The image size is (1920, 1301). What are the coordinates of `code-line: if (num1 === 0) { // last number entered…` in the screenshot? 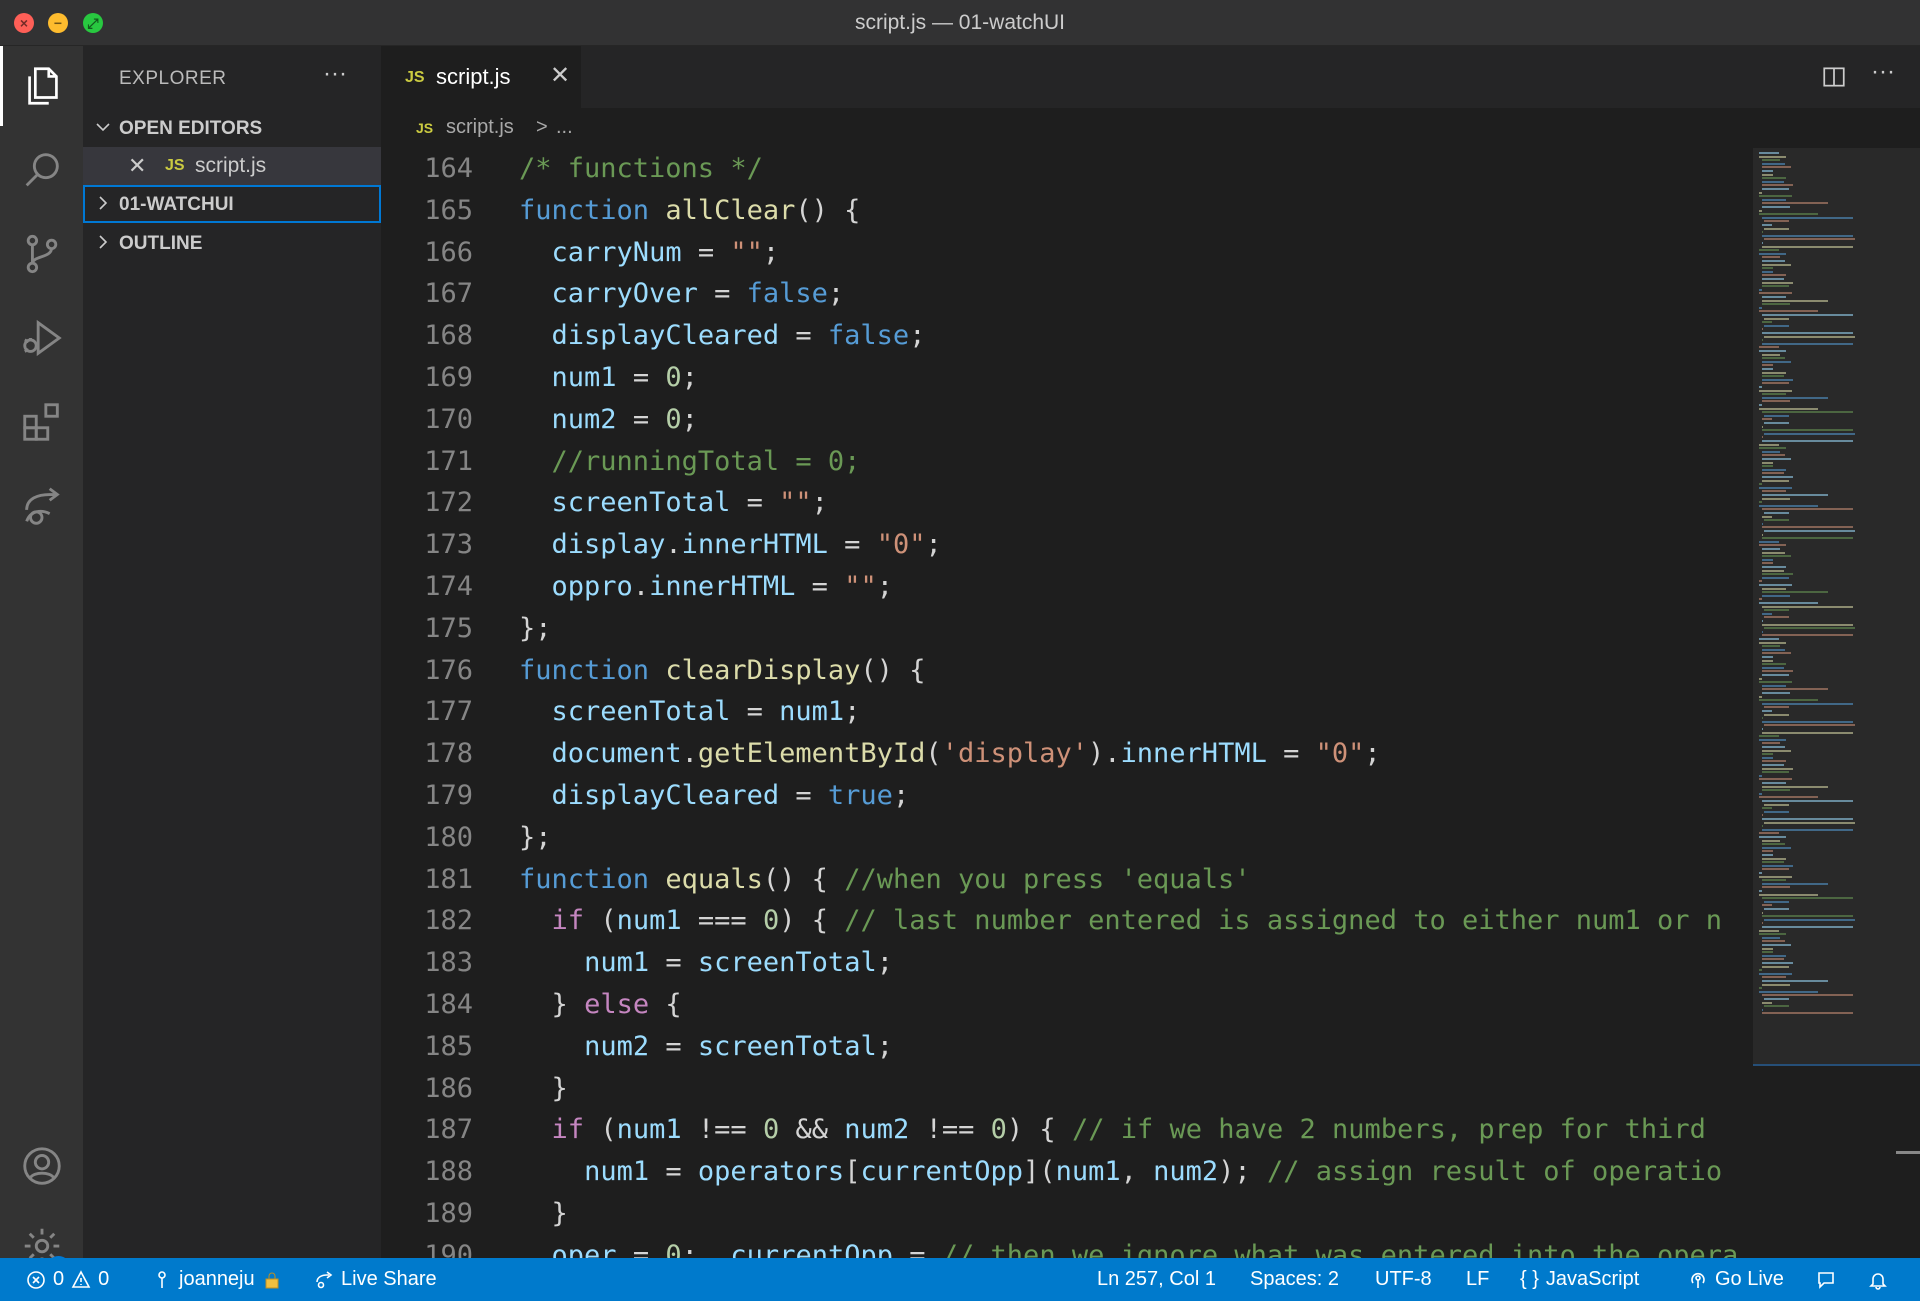 It's located at (1128, 921).